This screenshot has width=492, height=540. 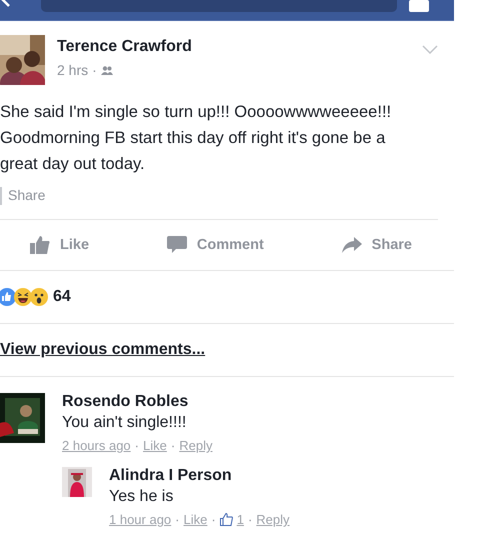 I want to click on friends-icon, so click(x=106, y=70).